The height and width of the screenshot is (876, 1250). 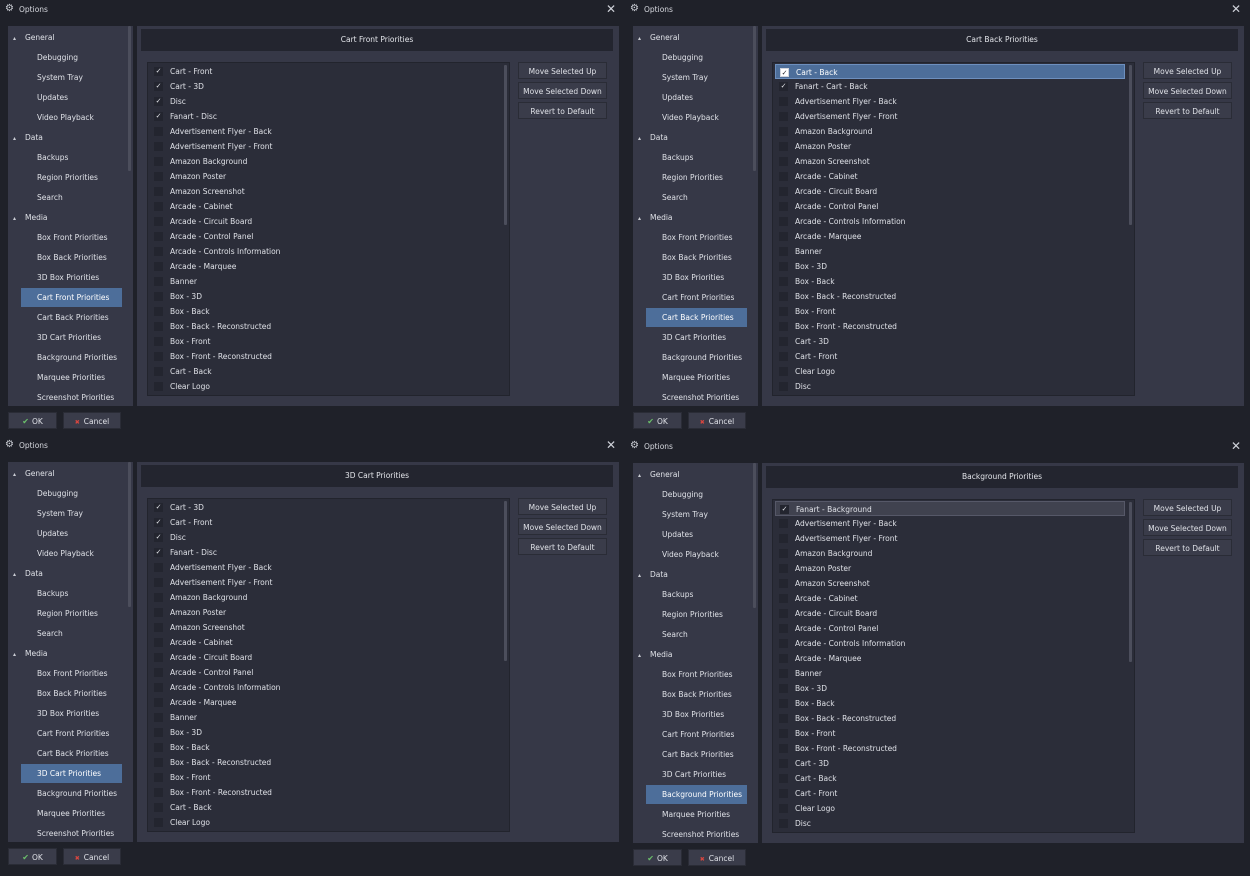 What do you see at coordinates (325, 687) in the screenshot?
I see `list-item: Arcade - Controls Information` at bounding box center [325, 687].